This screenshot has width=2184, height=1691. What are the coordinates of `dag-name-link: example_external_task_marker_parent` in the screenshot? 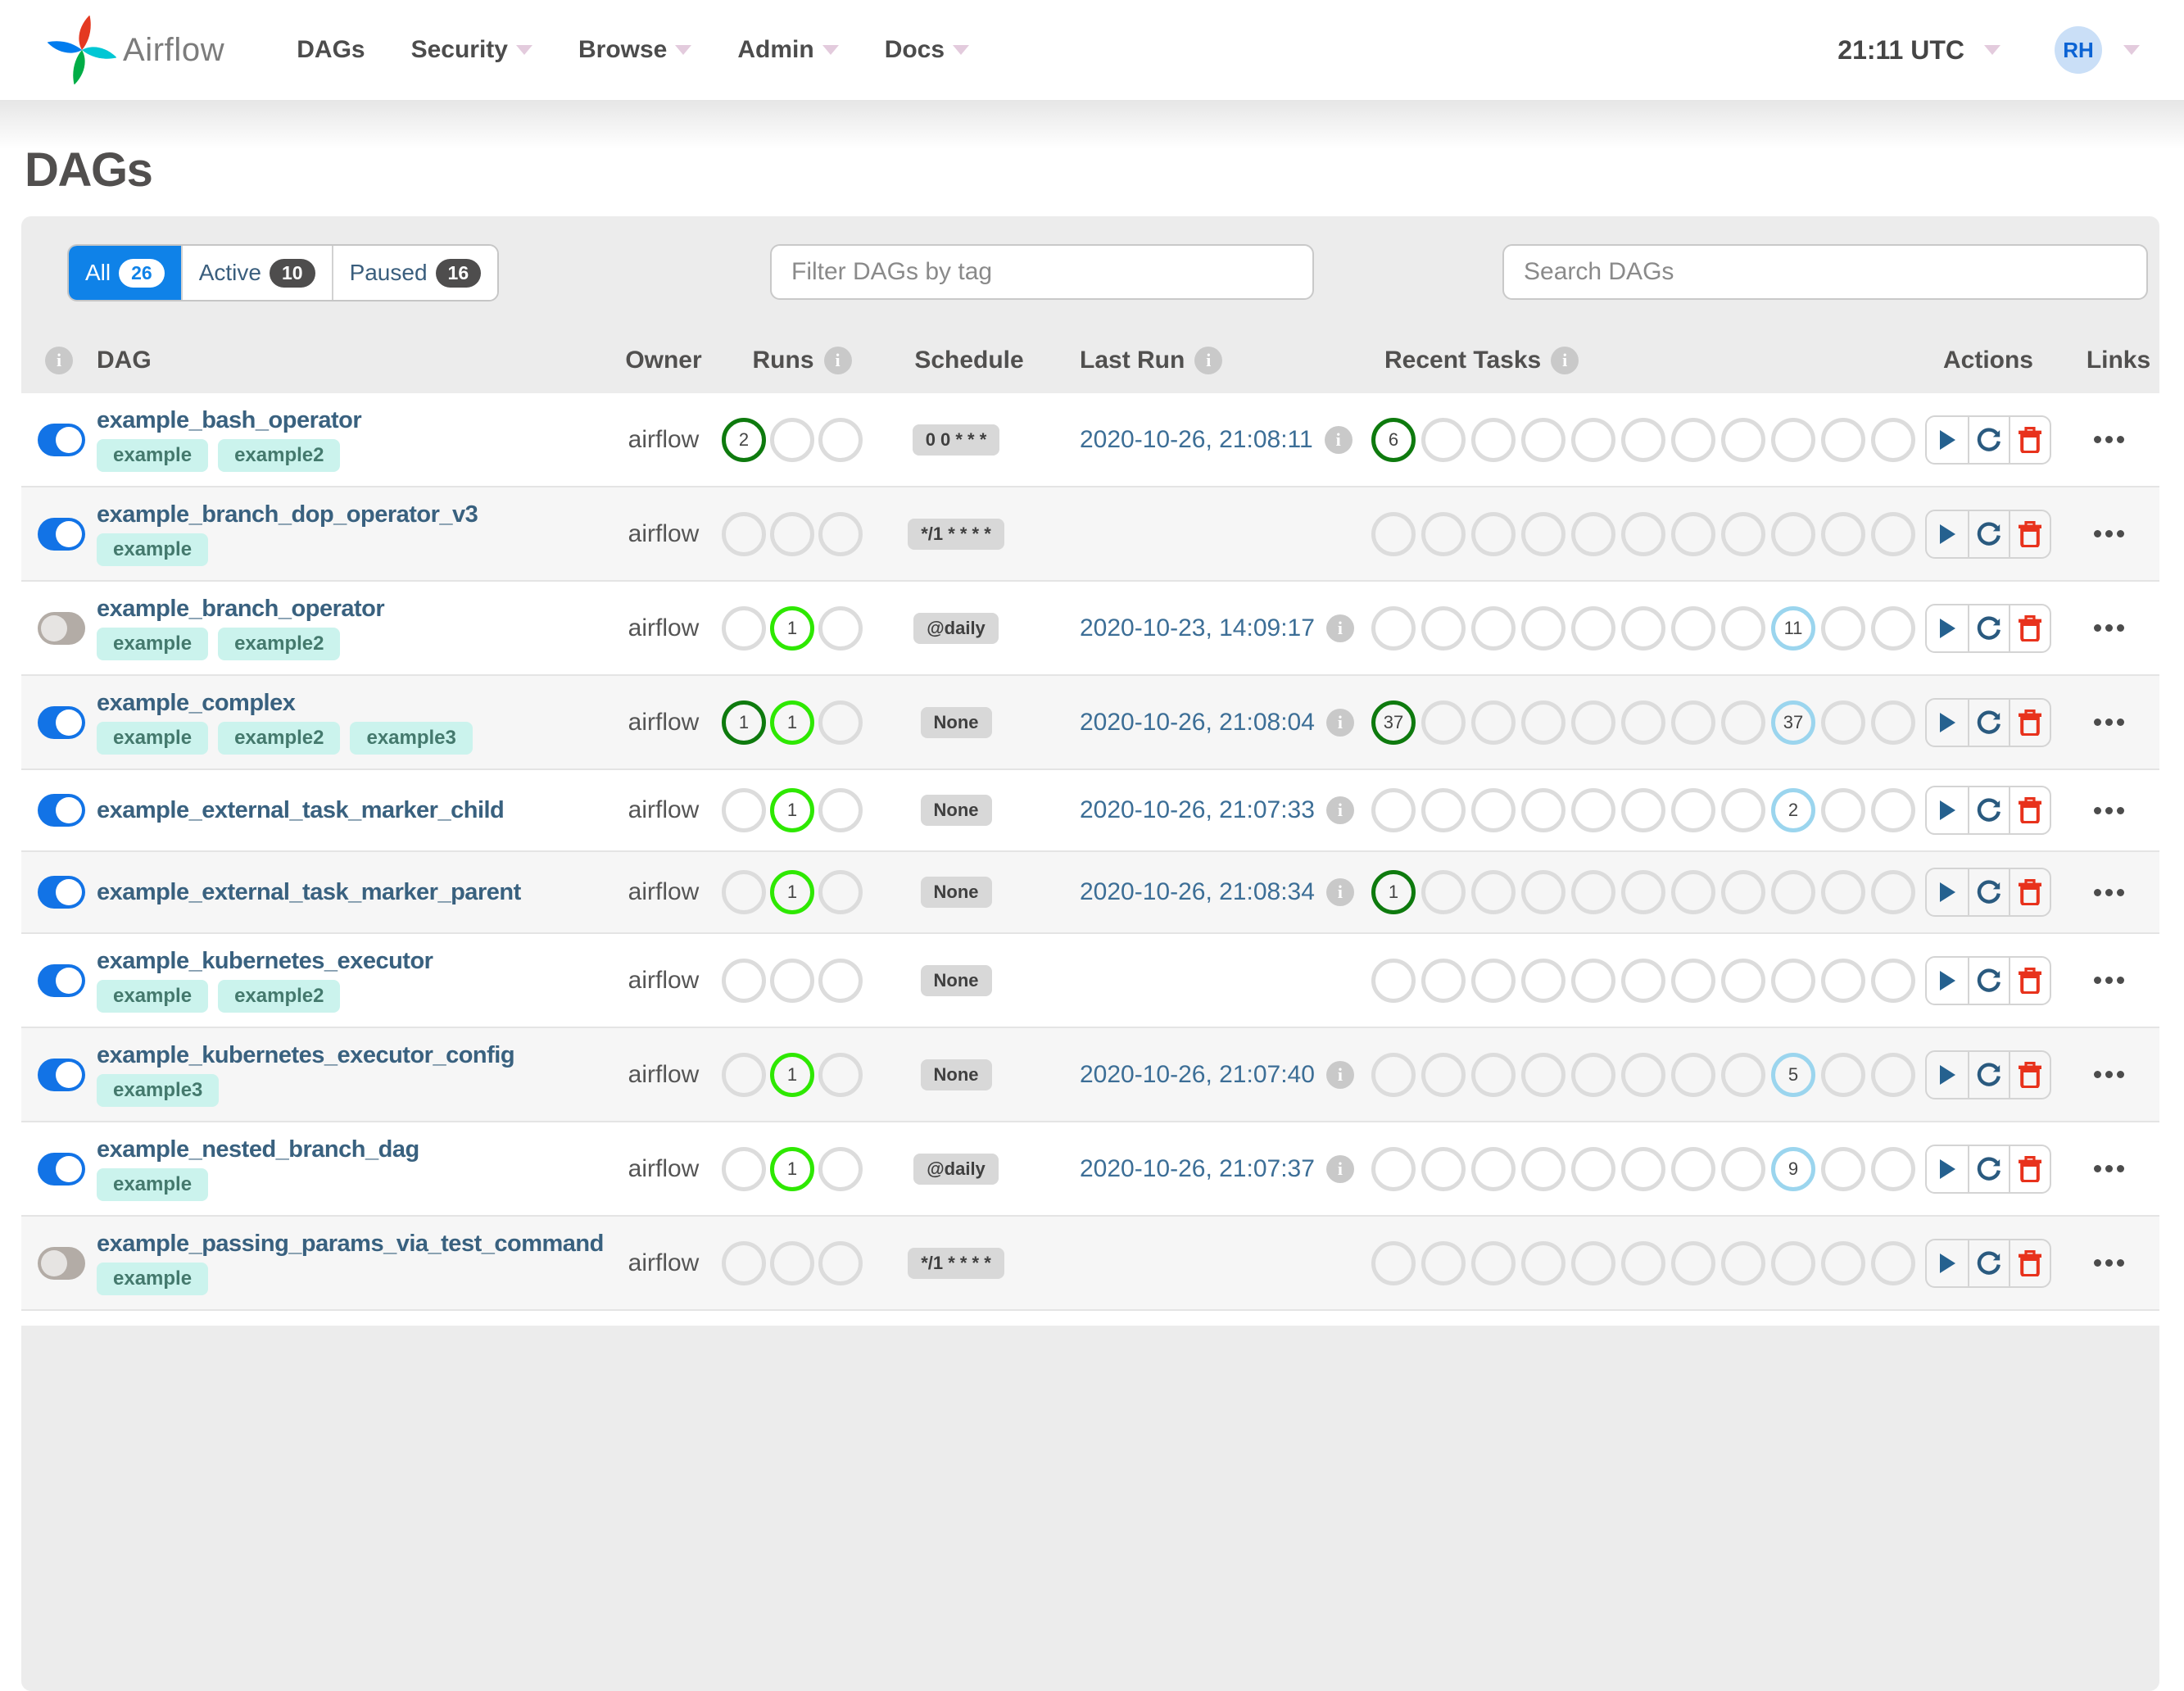 It's located at (309, 893).